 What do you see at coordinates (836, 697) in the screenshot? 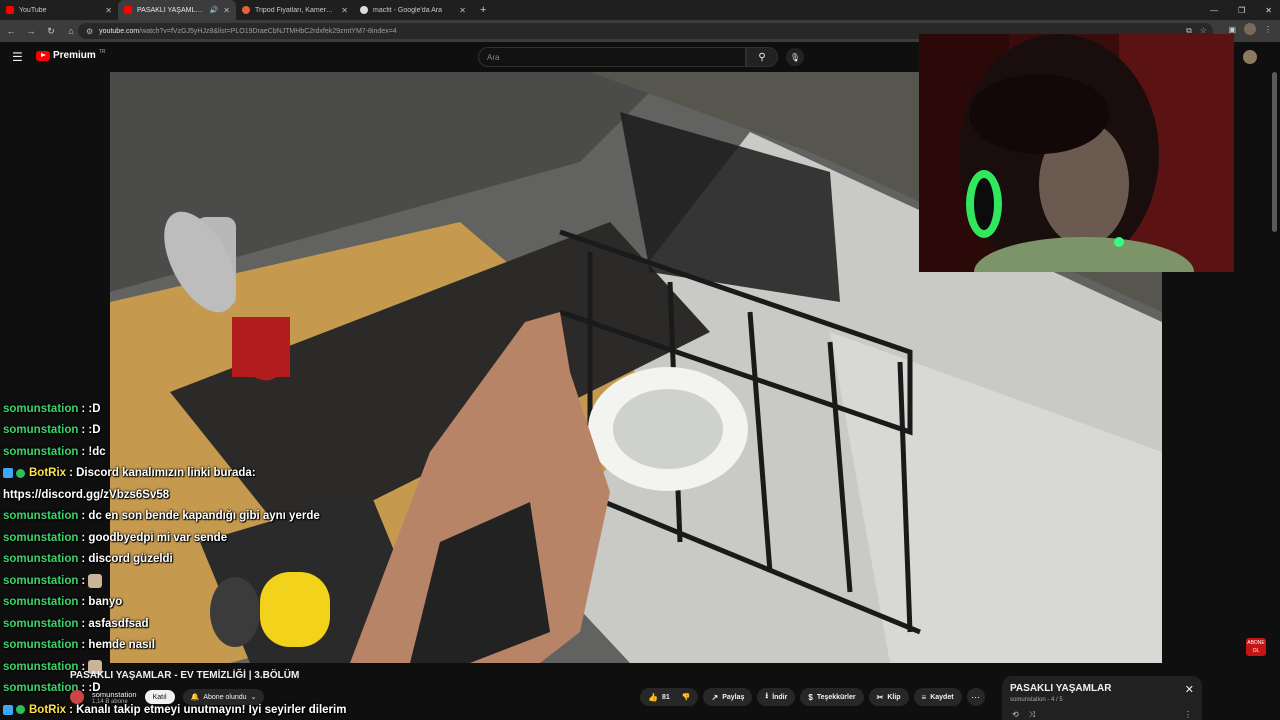
I see `thanks-label: Teşekkürler` at bounding box center [836, 697].